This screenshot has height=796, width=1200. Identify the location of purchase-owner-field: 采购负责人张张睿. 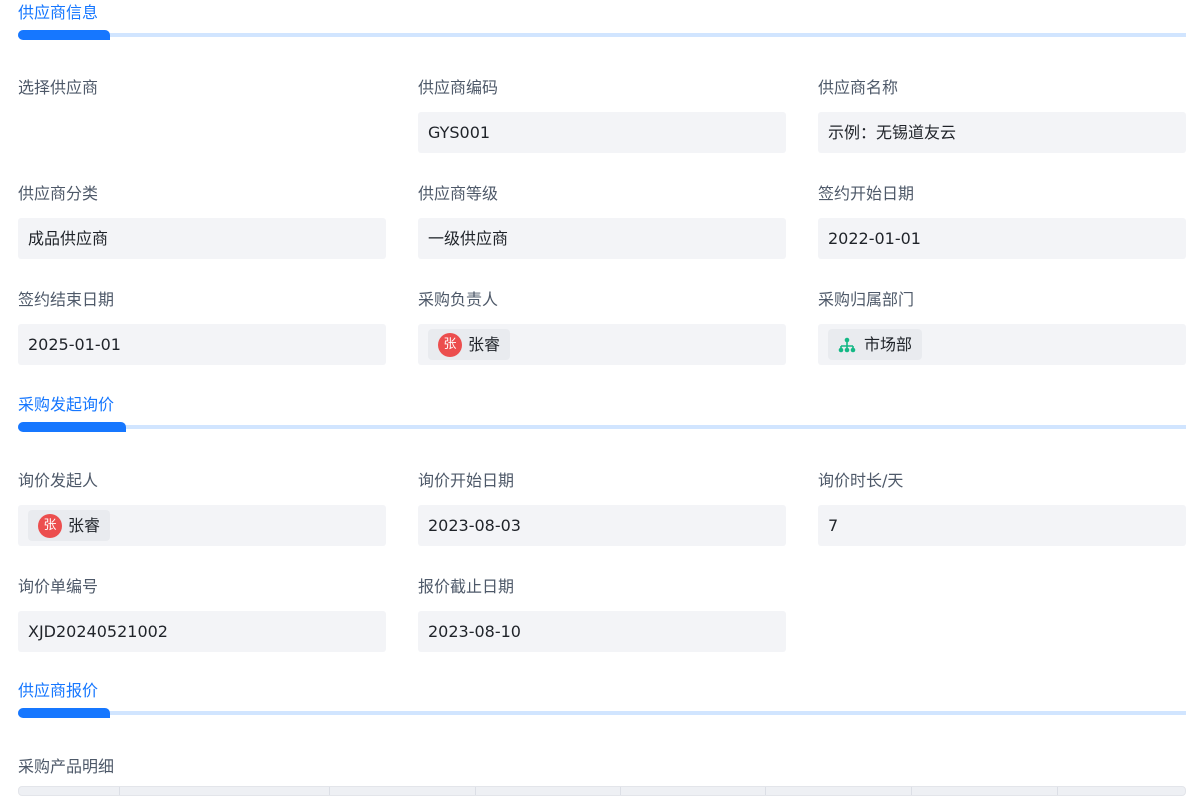
(602, 326).